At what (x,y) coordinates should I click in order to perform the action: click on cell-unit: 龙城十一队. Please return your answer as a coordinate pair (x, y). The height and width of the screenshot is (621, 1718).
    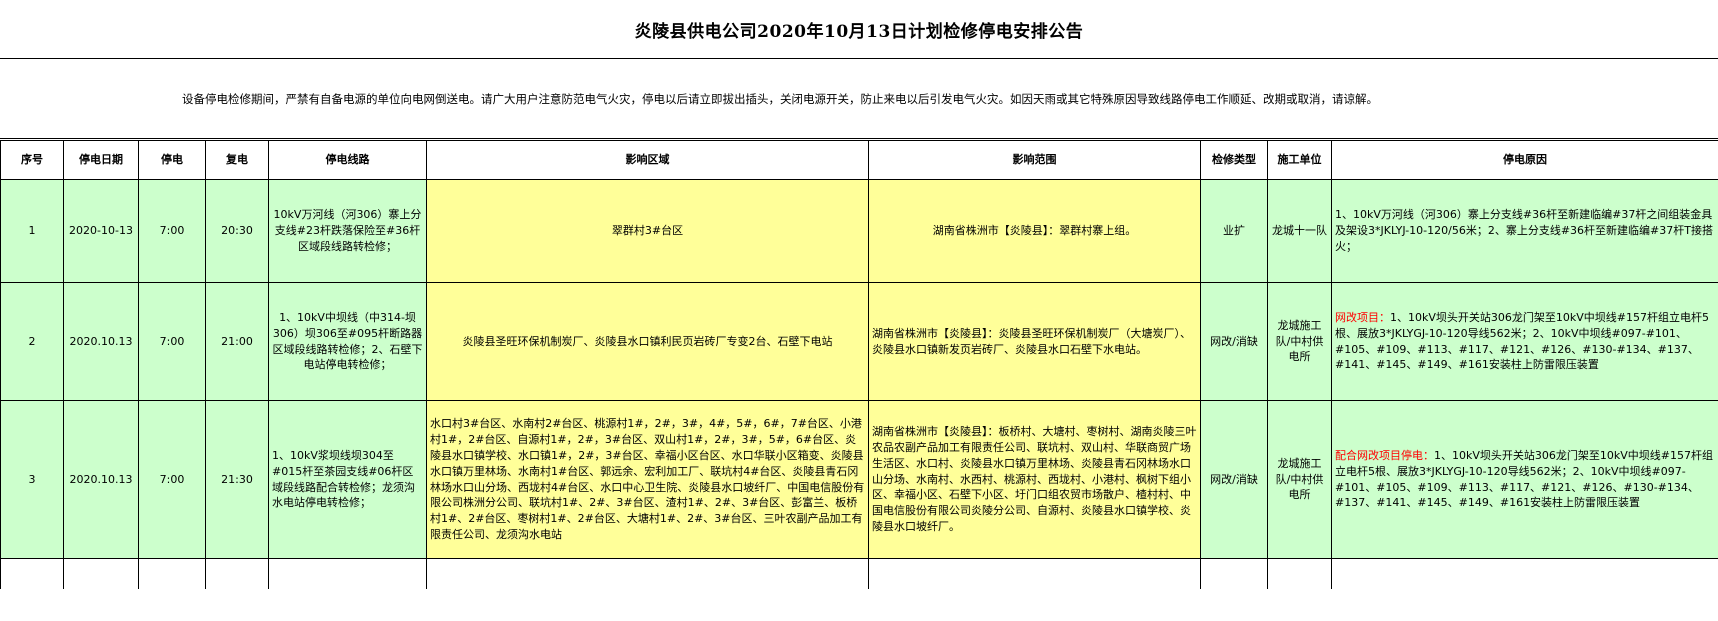
    Looking at the image, I should click on (1299, 231).